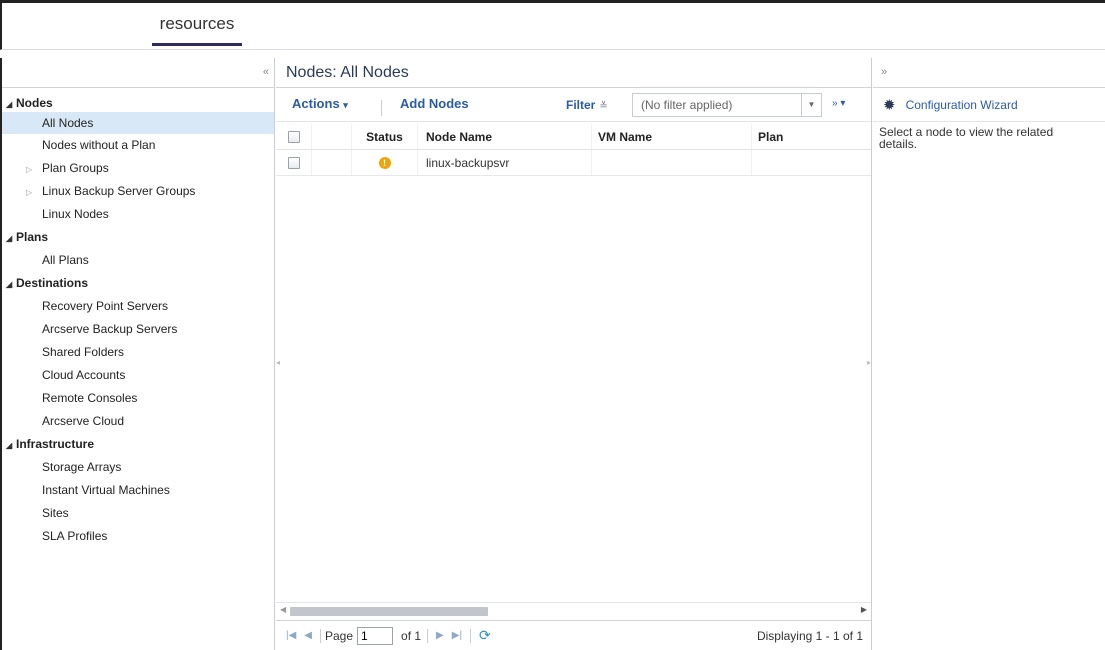 This screenshot has width=1105, height=650. I want to click on column-header-status: Status, so click(385, 136).